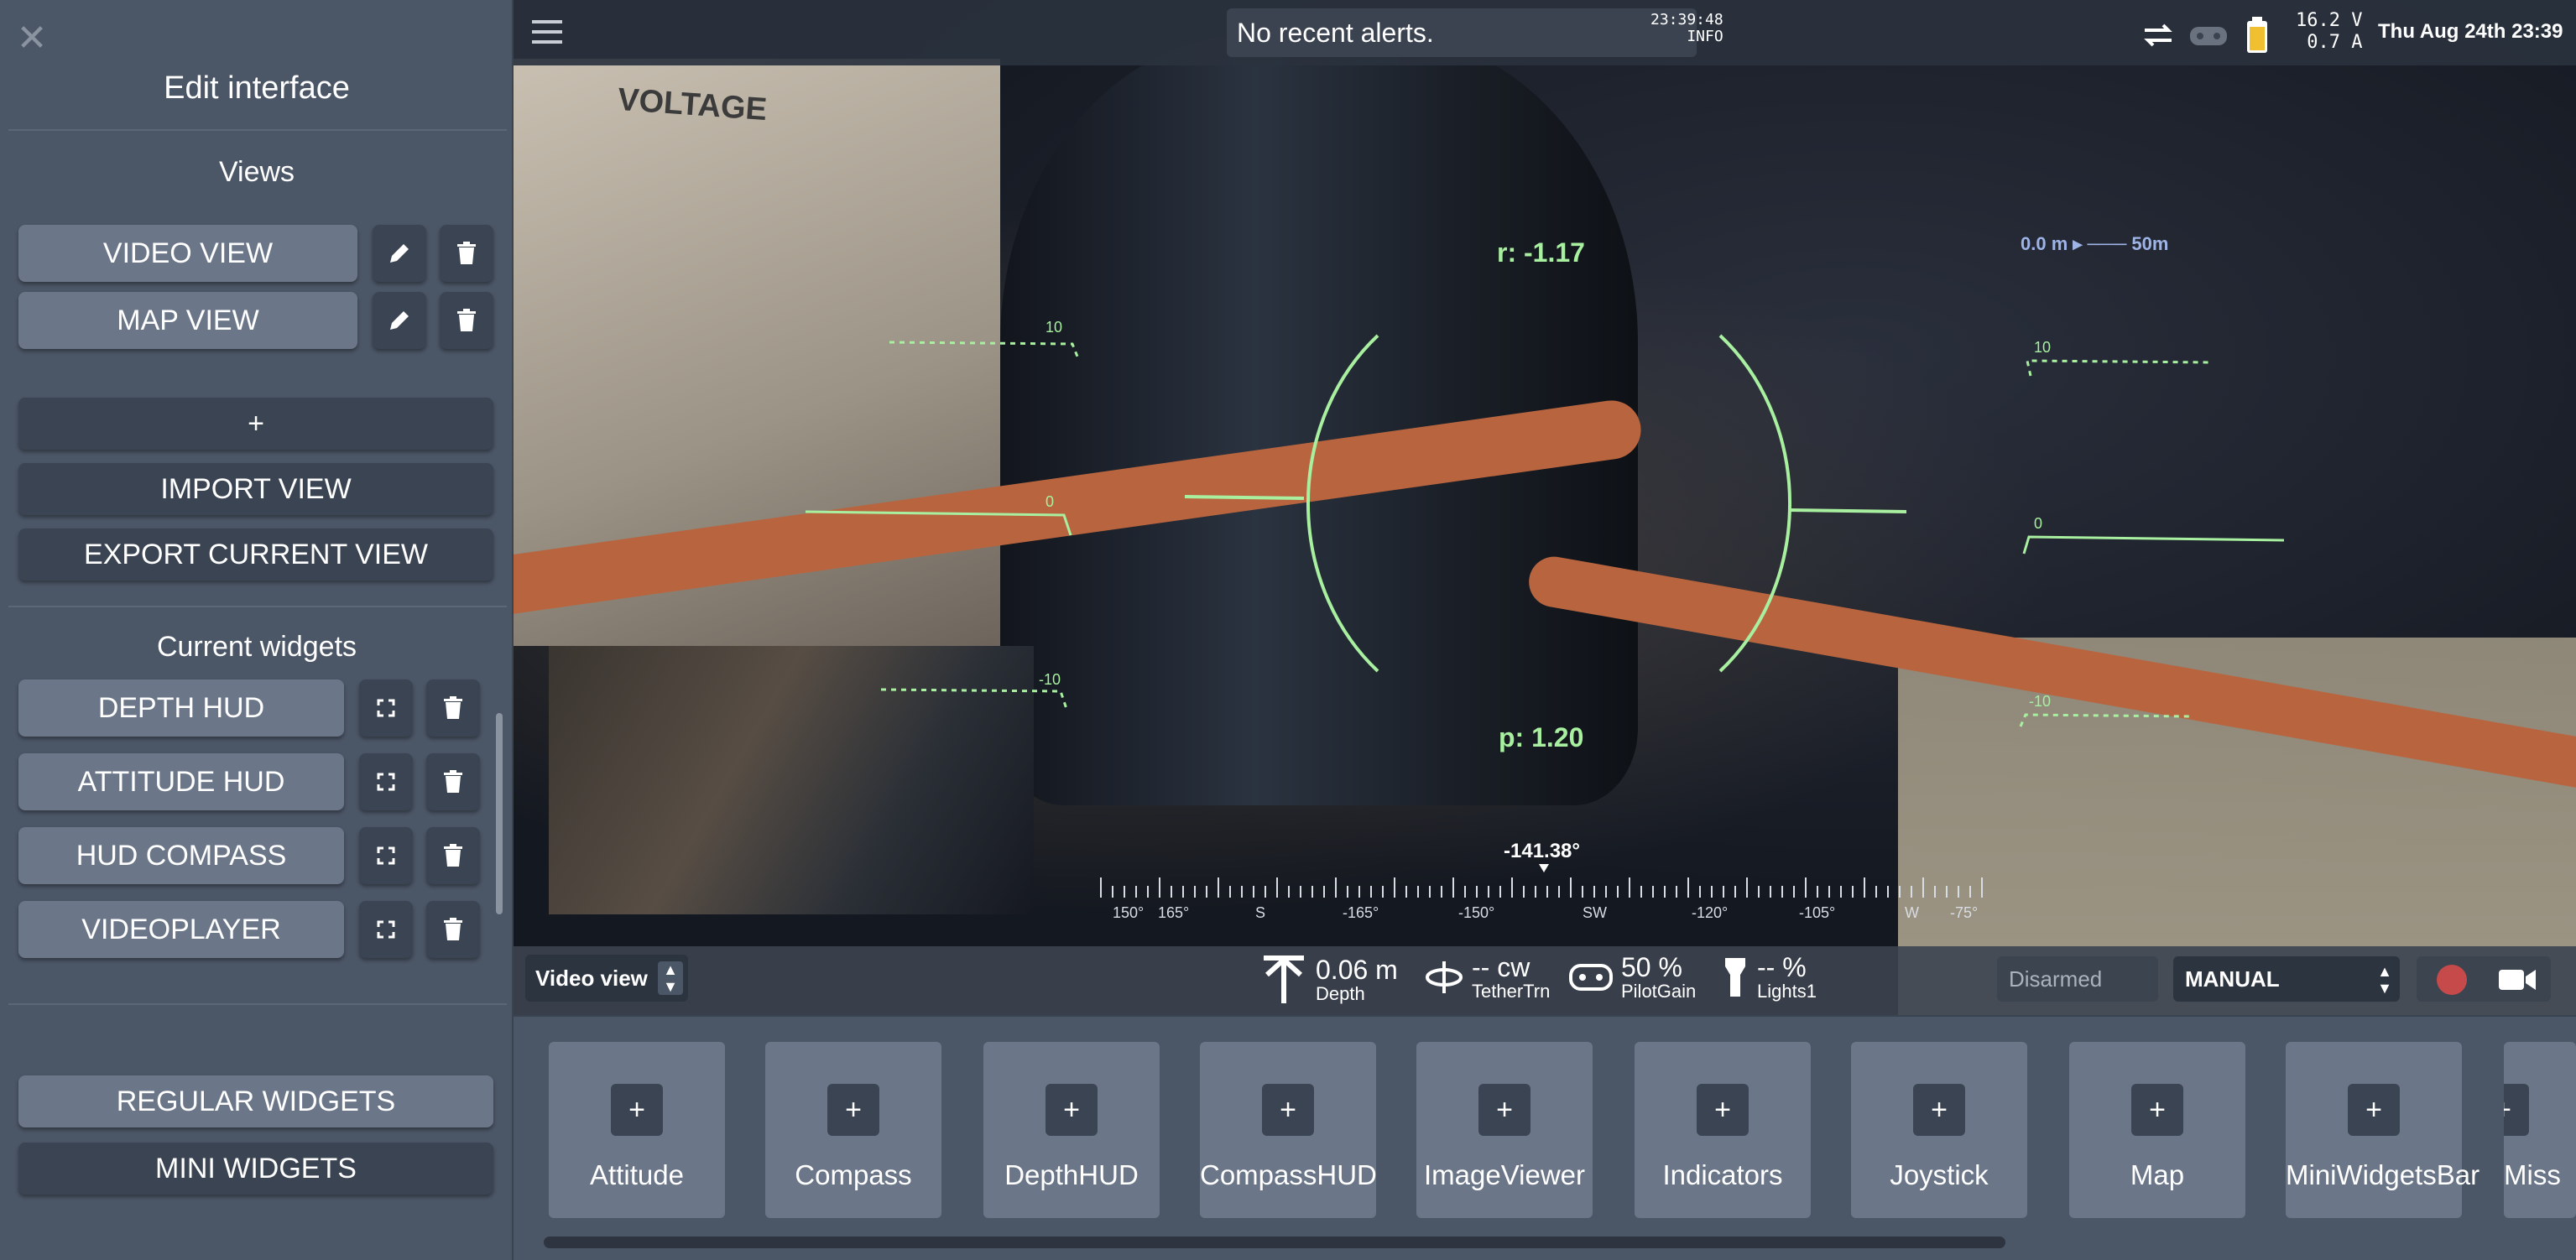 This screenshot has height=1260, width=2576. I want to click on tether-mini-widget: -- cw TetherTrn, so click(1486, 977).